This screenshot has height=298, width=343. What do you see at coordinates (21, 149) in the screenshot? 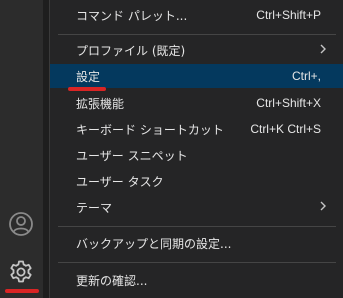
I see `activity-bar` at bounding box center [21, 149].